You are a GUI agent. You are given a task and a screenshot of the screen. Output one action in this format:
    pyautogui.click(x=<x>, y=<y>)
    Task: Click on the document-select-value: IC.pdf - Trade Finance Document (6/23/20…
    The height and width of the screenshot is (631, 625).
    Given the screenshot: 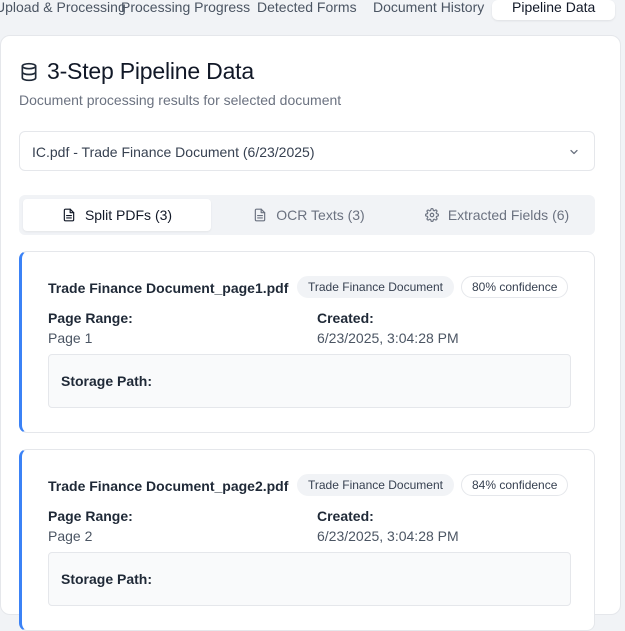 What is the action you would take?
    pyautogui.click(x=173, y=152)
    